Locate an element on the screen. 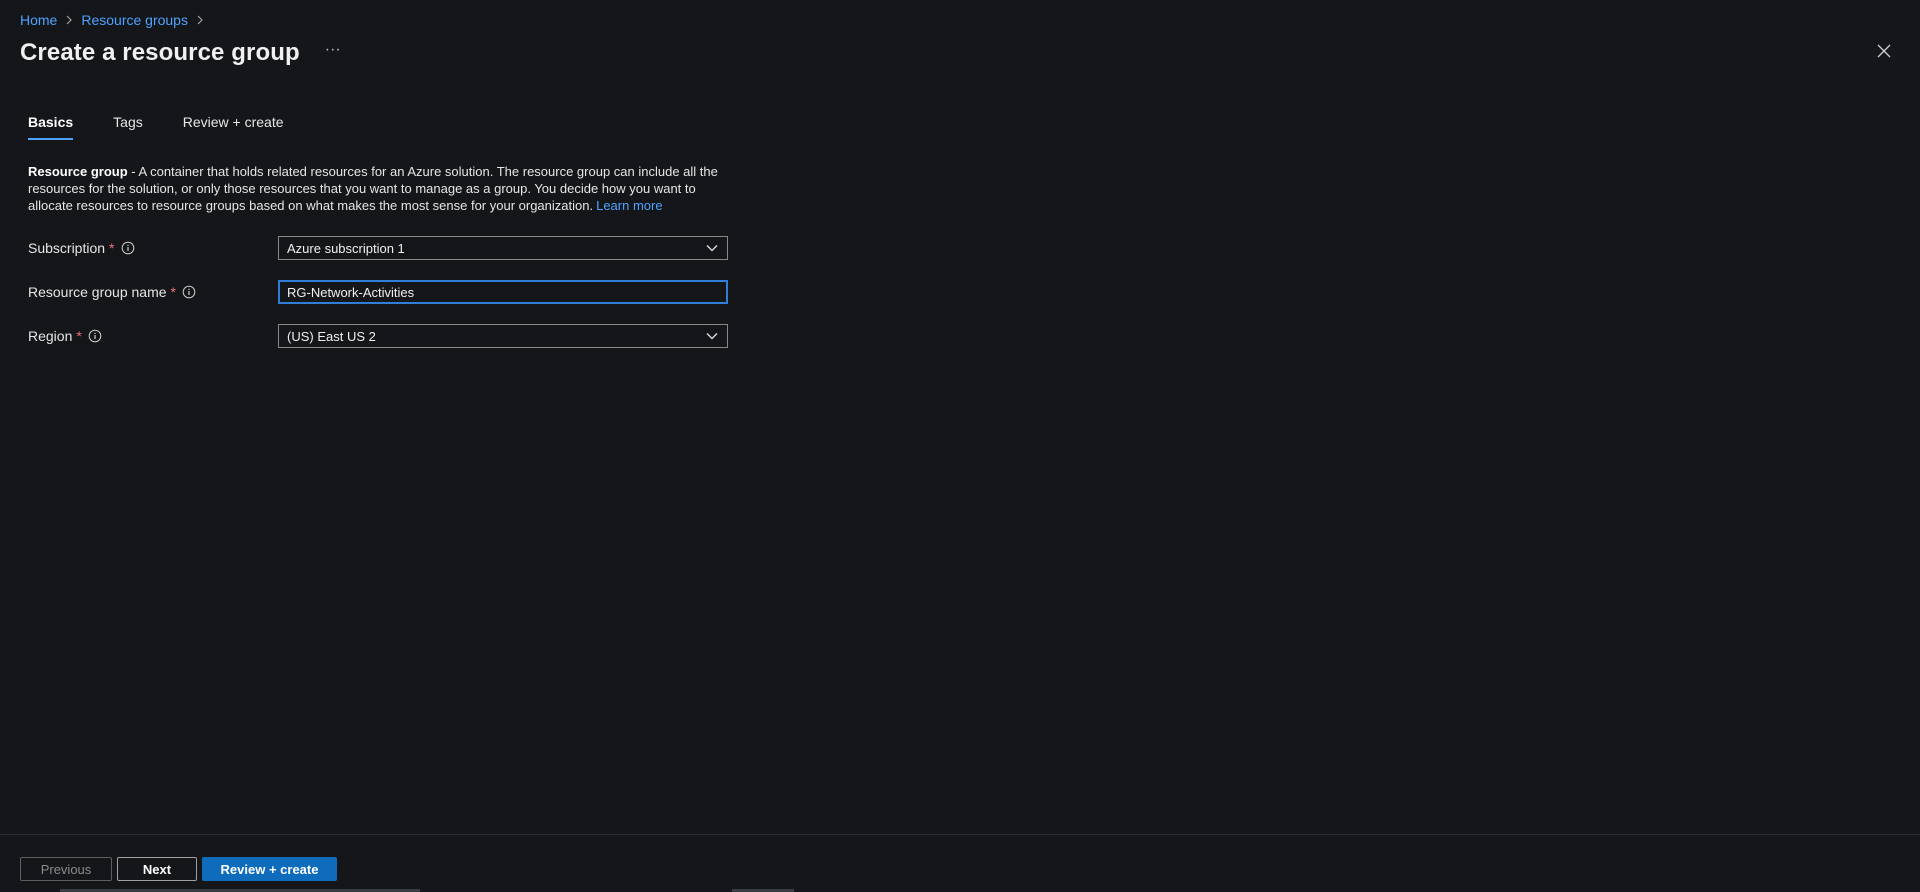 This screenshot has height=892, width=1920. tab-tags: Tags is located at coordinates (128, 125).